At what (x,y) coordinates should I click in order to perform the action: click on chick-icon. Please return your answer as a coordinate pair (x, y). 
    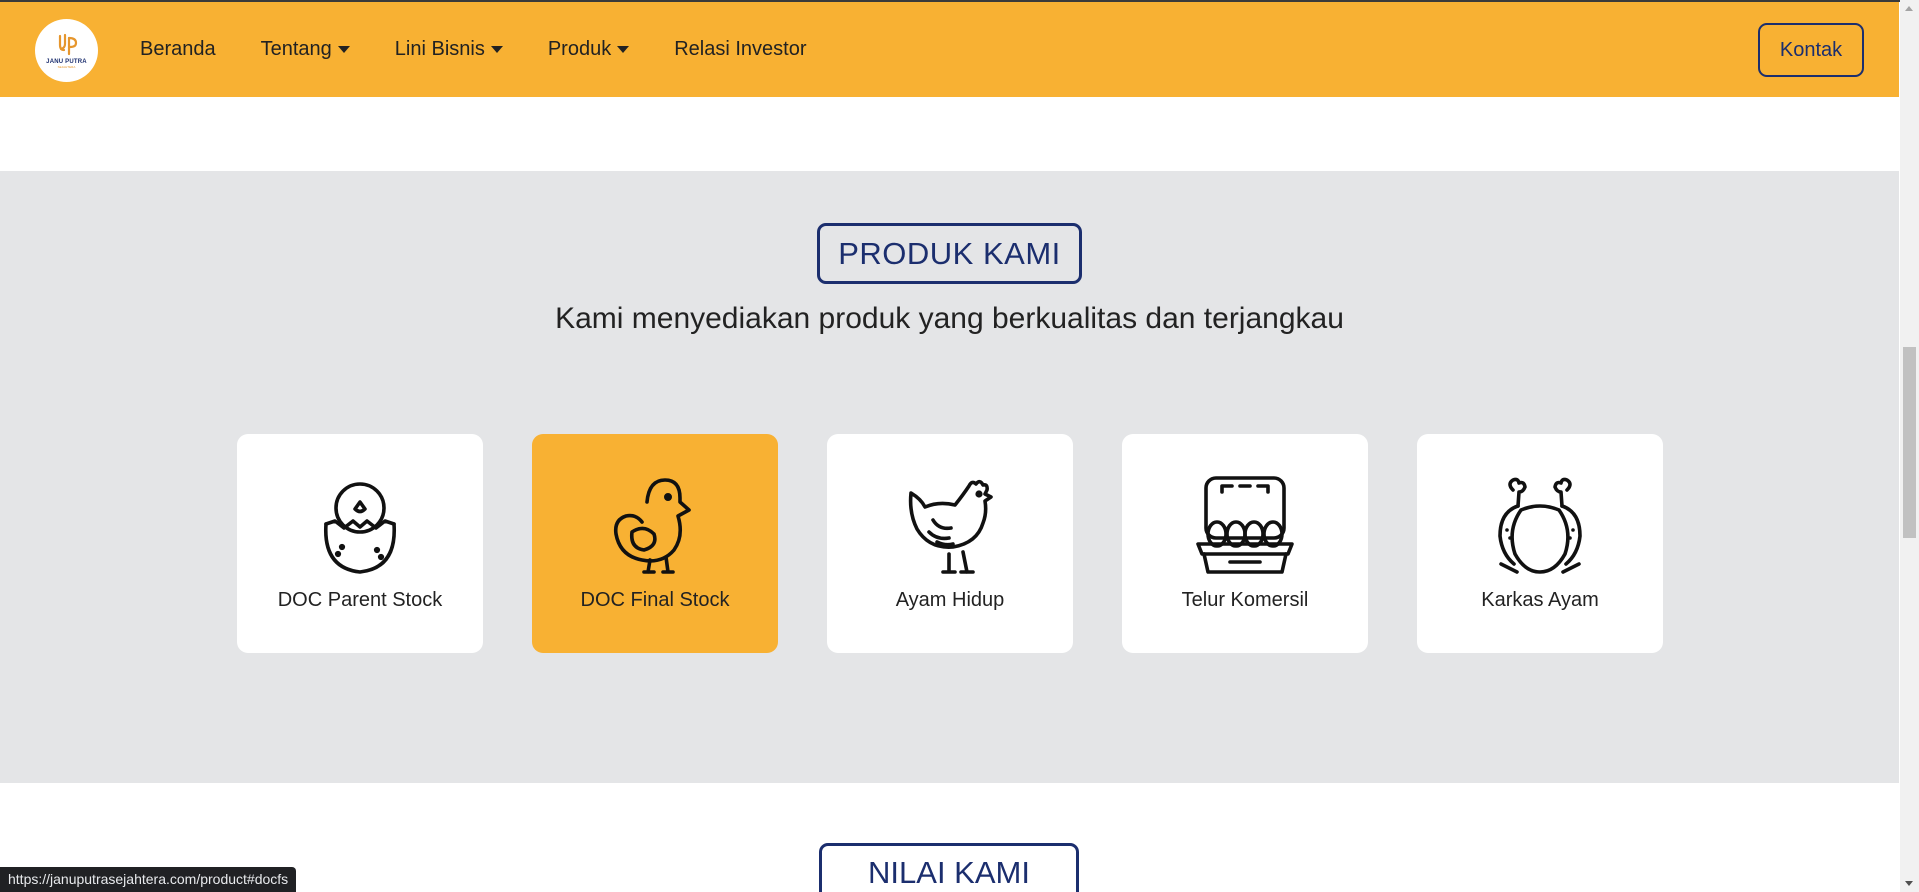
    Looking at the image, I should click on (652, 526).